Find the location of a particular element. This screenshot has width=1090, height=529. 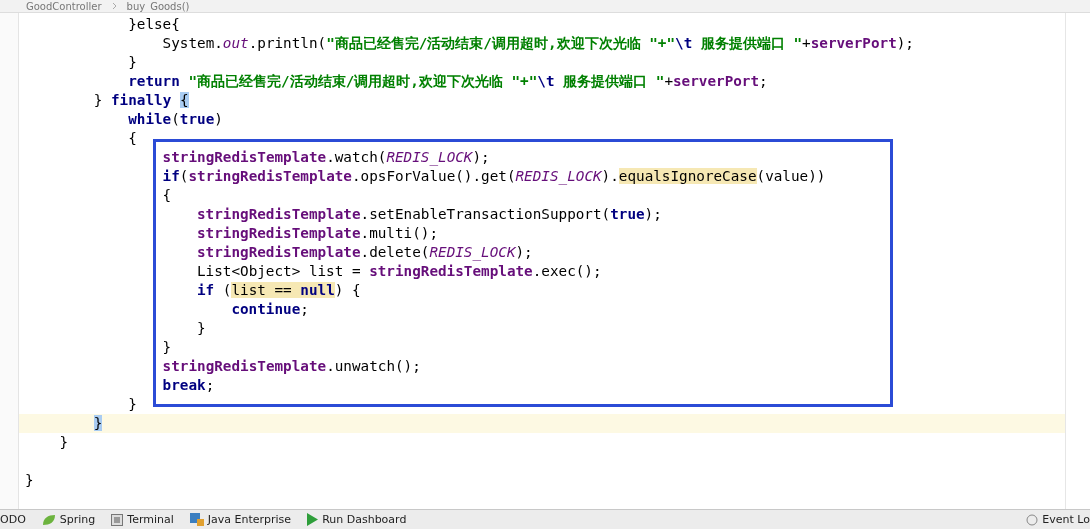

code-line: stringRedisTemplate.setEnableTransactionSupport(true); is located at coordinates (429, 214).